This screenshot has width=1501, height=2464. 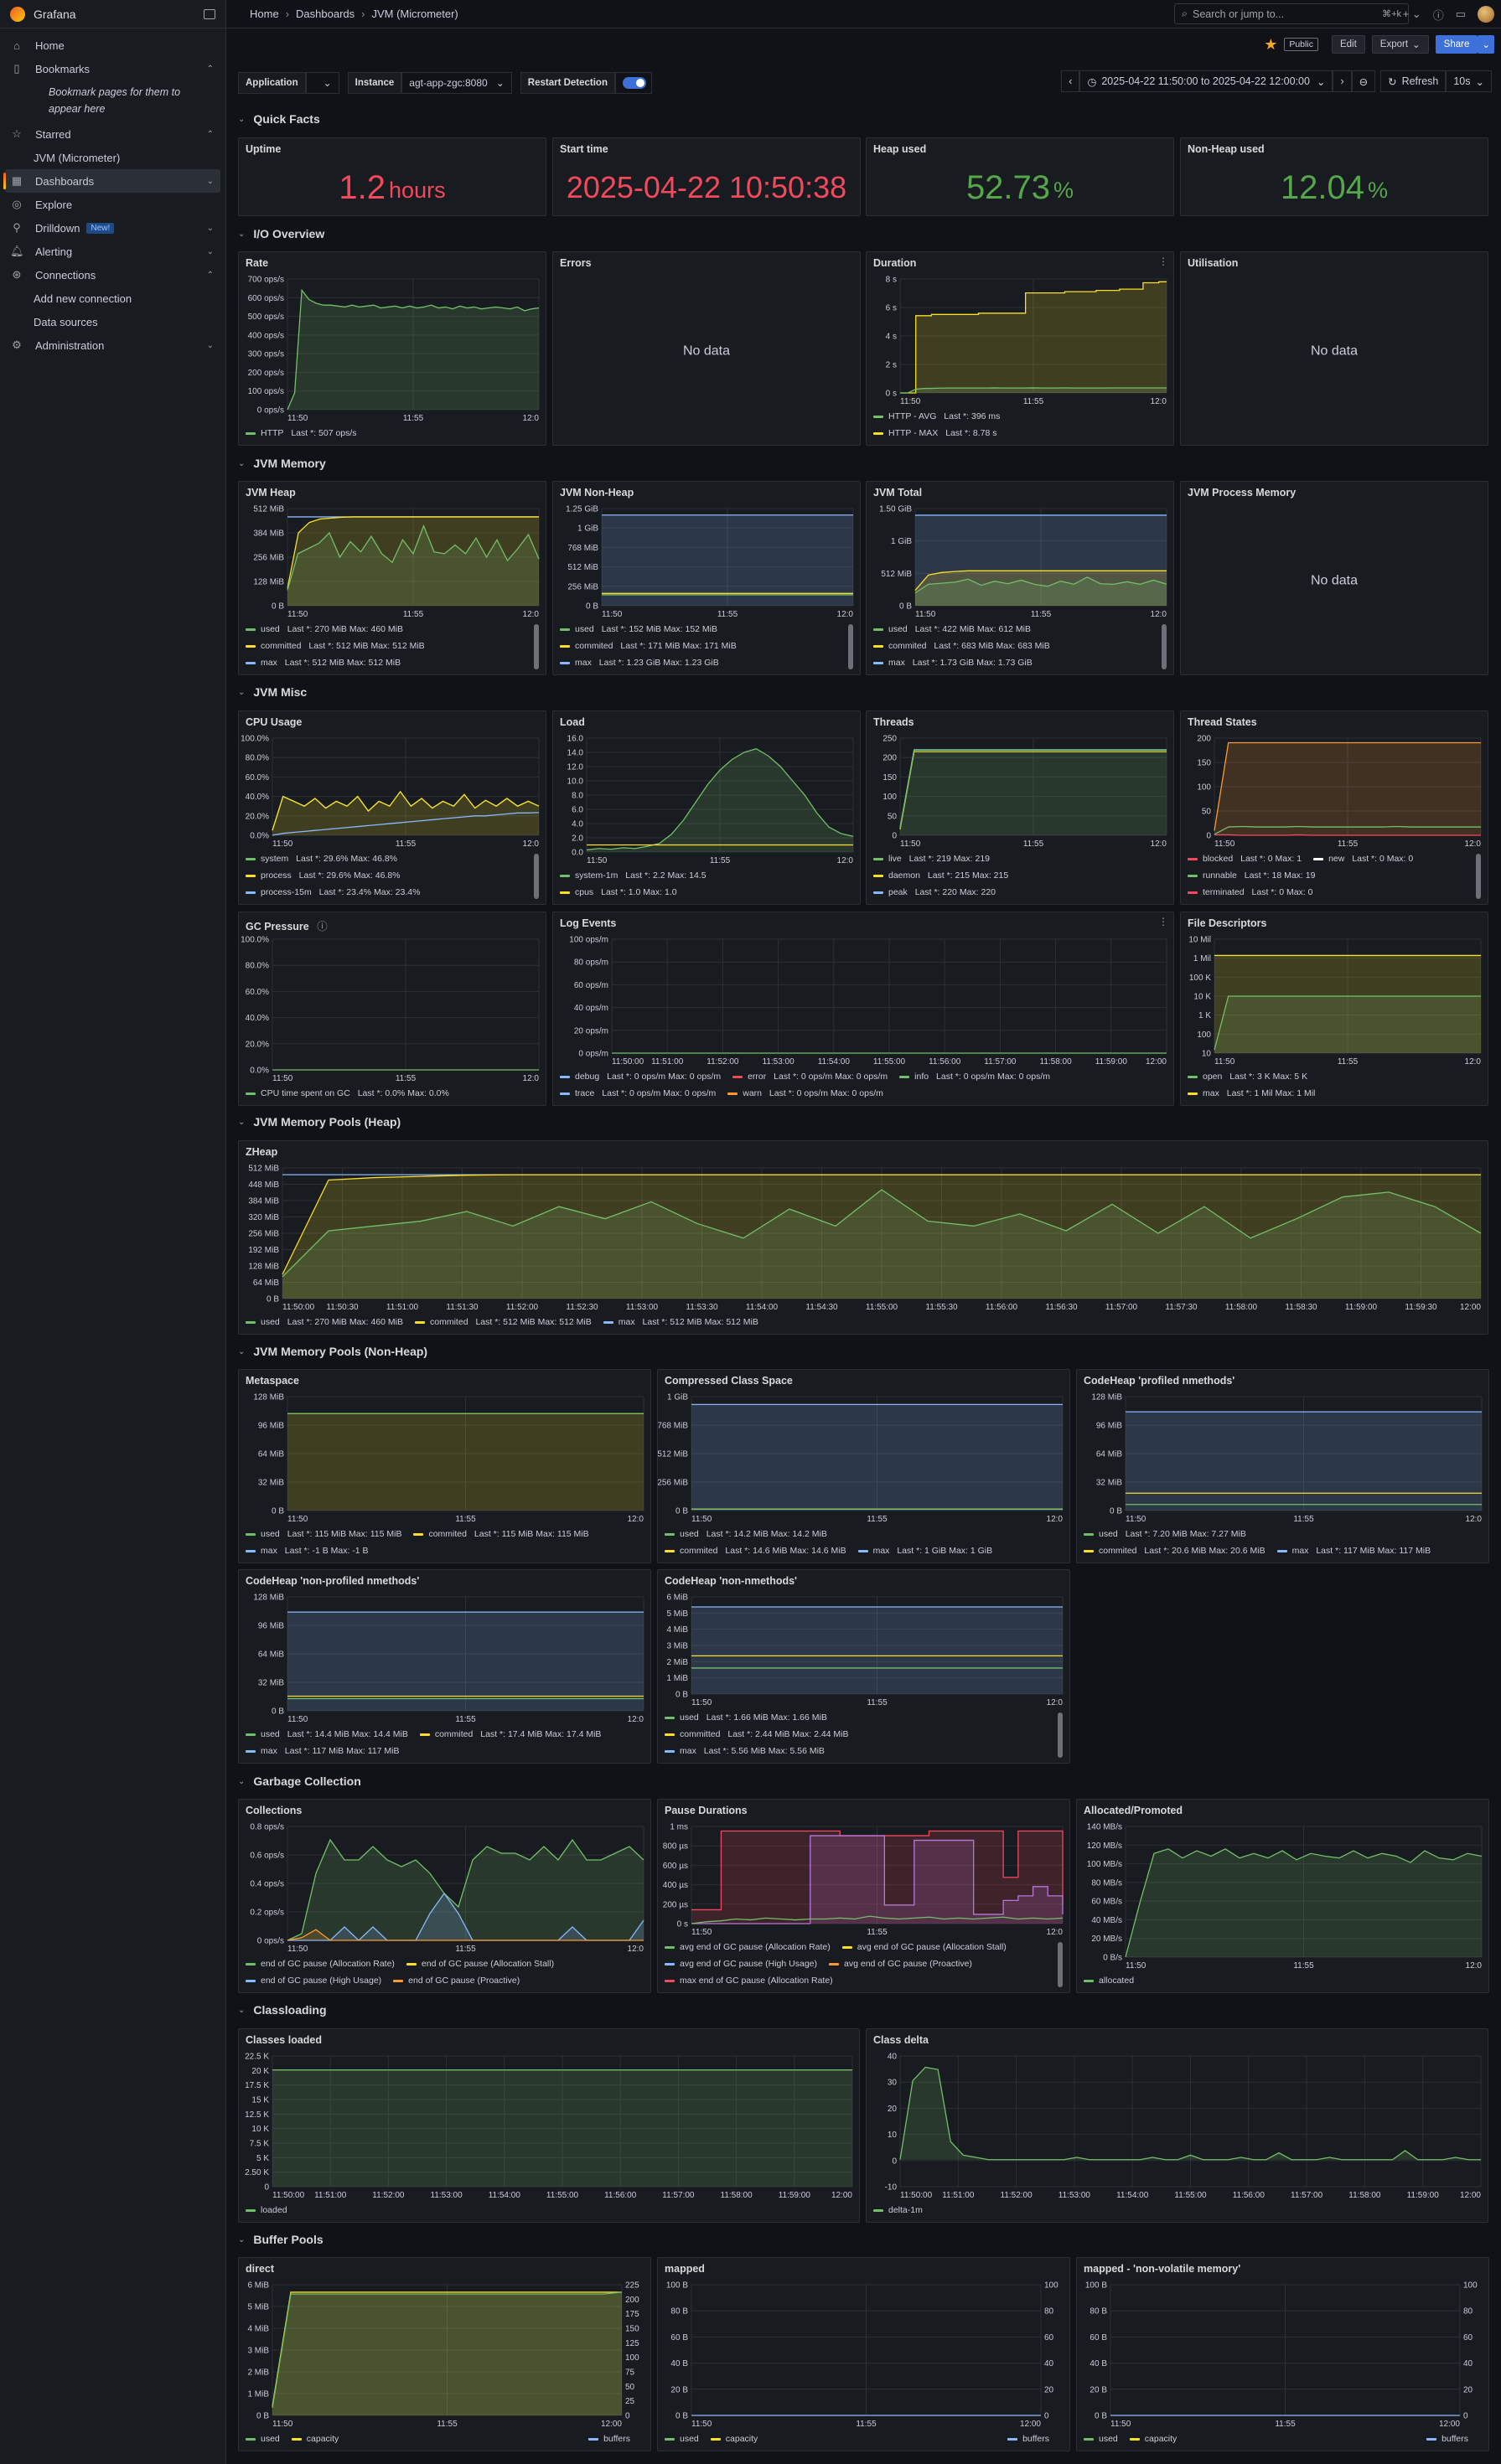 What do you see at coordinates (898, 2210) in the screenshot?
I see `legend-item: delta-1m` at bounding box center [898, 2210].